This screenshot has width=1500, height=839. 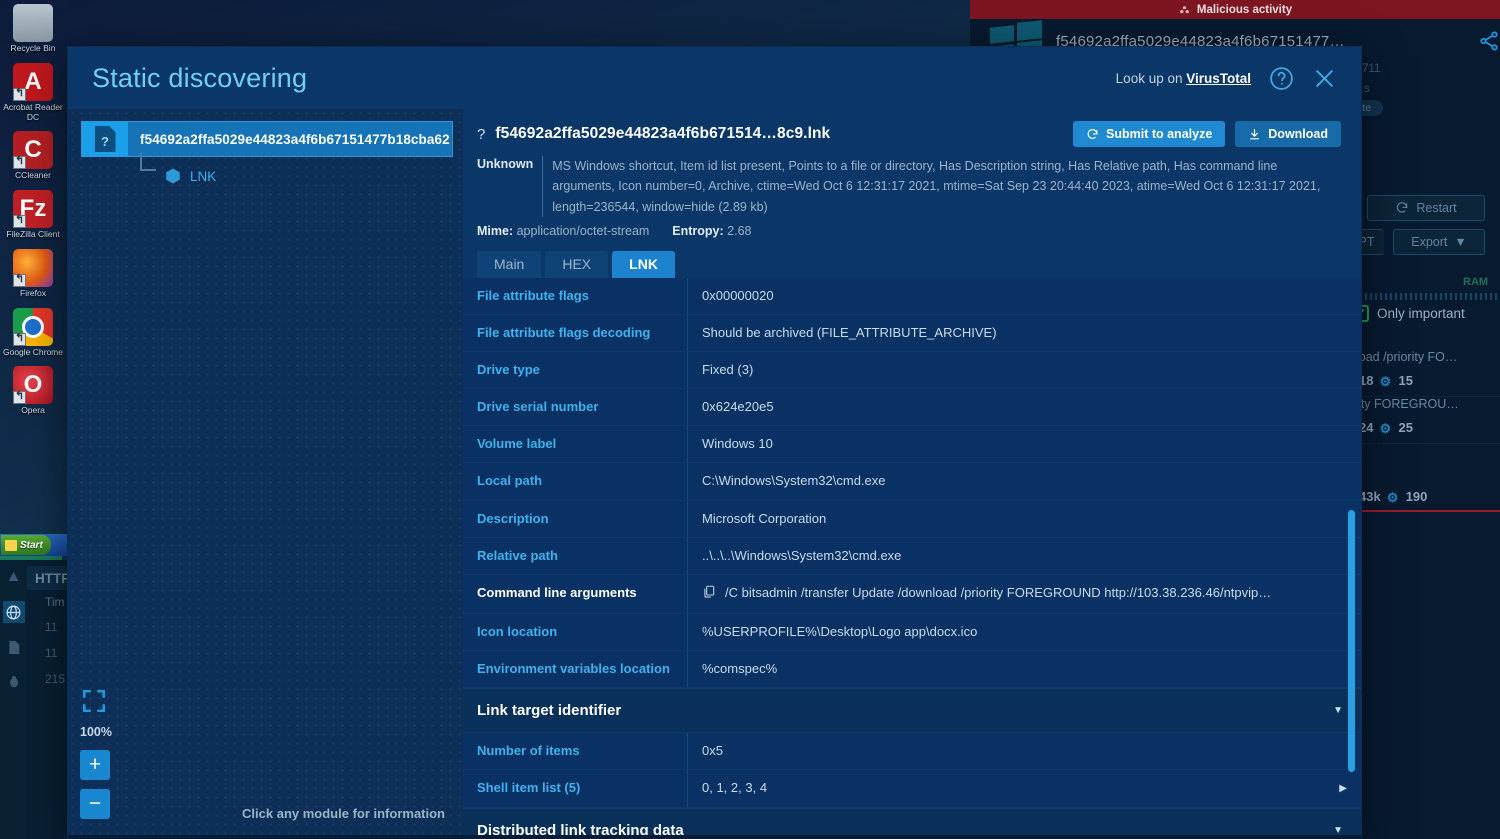 What do you see at coordinates (343, 813) in the screenshot?
I see `tree-hint-text: Click any module for information` at bounding box center [343, 813].